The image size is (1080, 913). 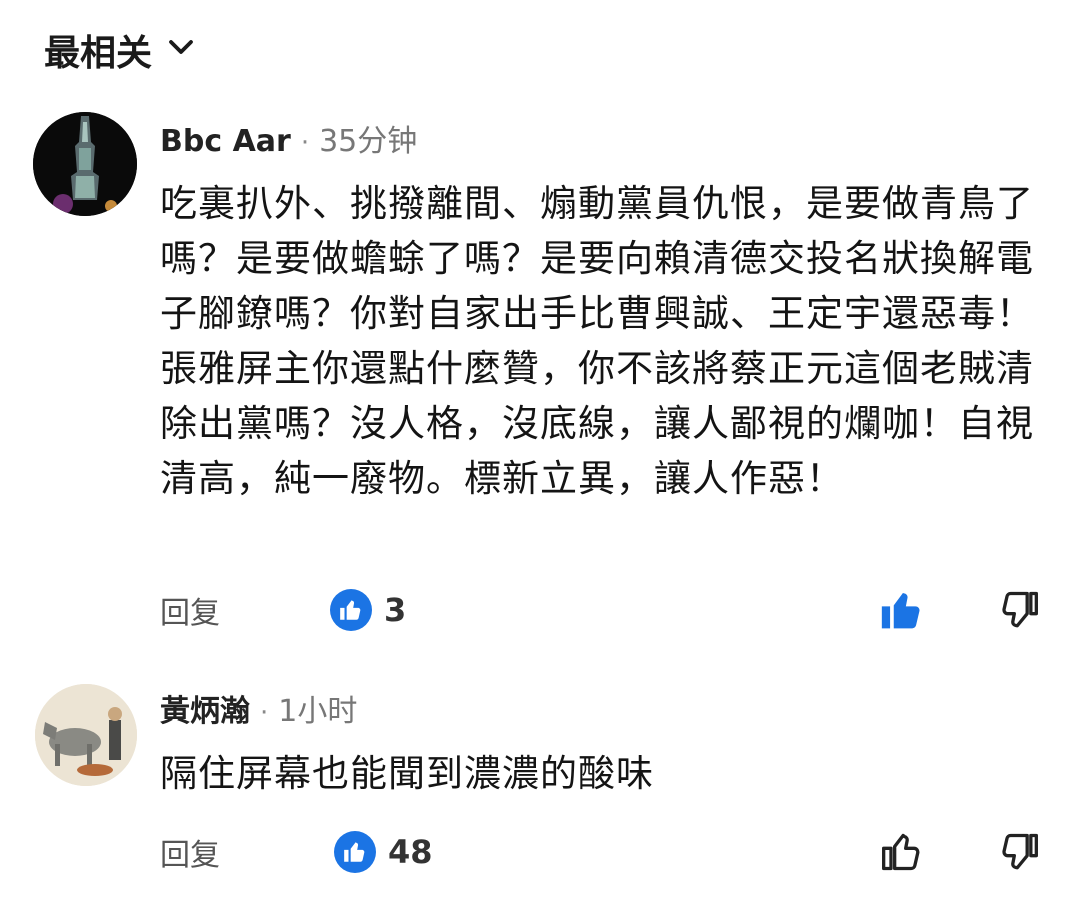 I want to click on chevron-down-icon, so click(x=181, y=50).